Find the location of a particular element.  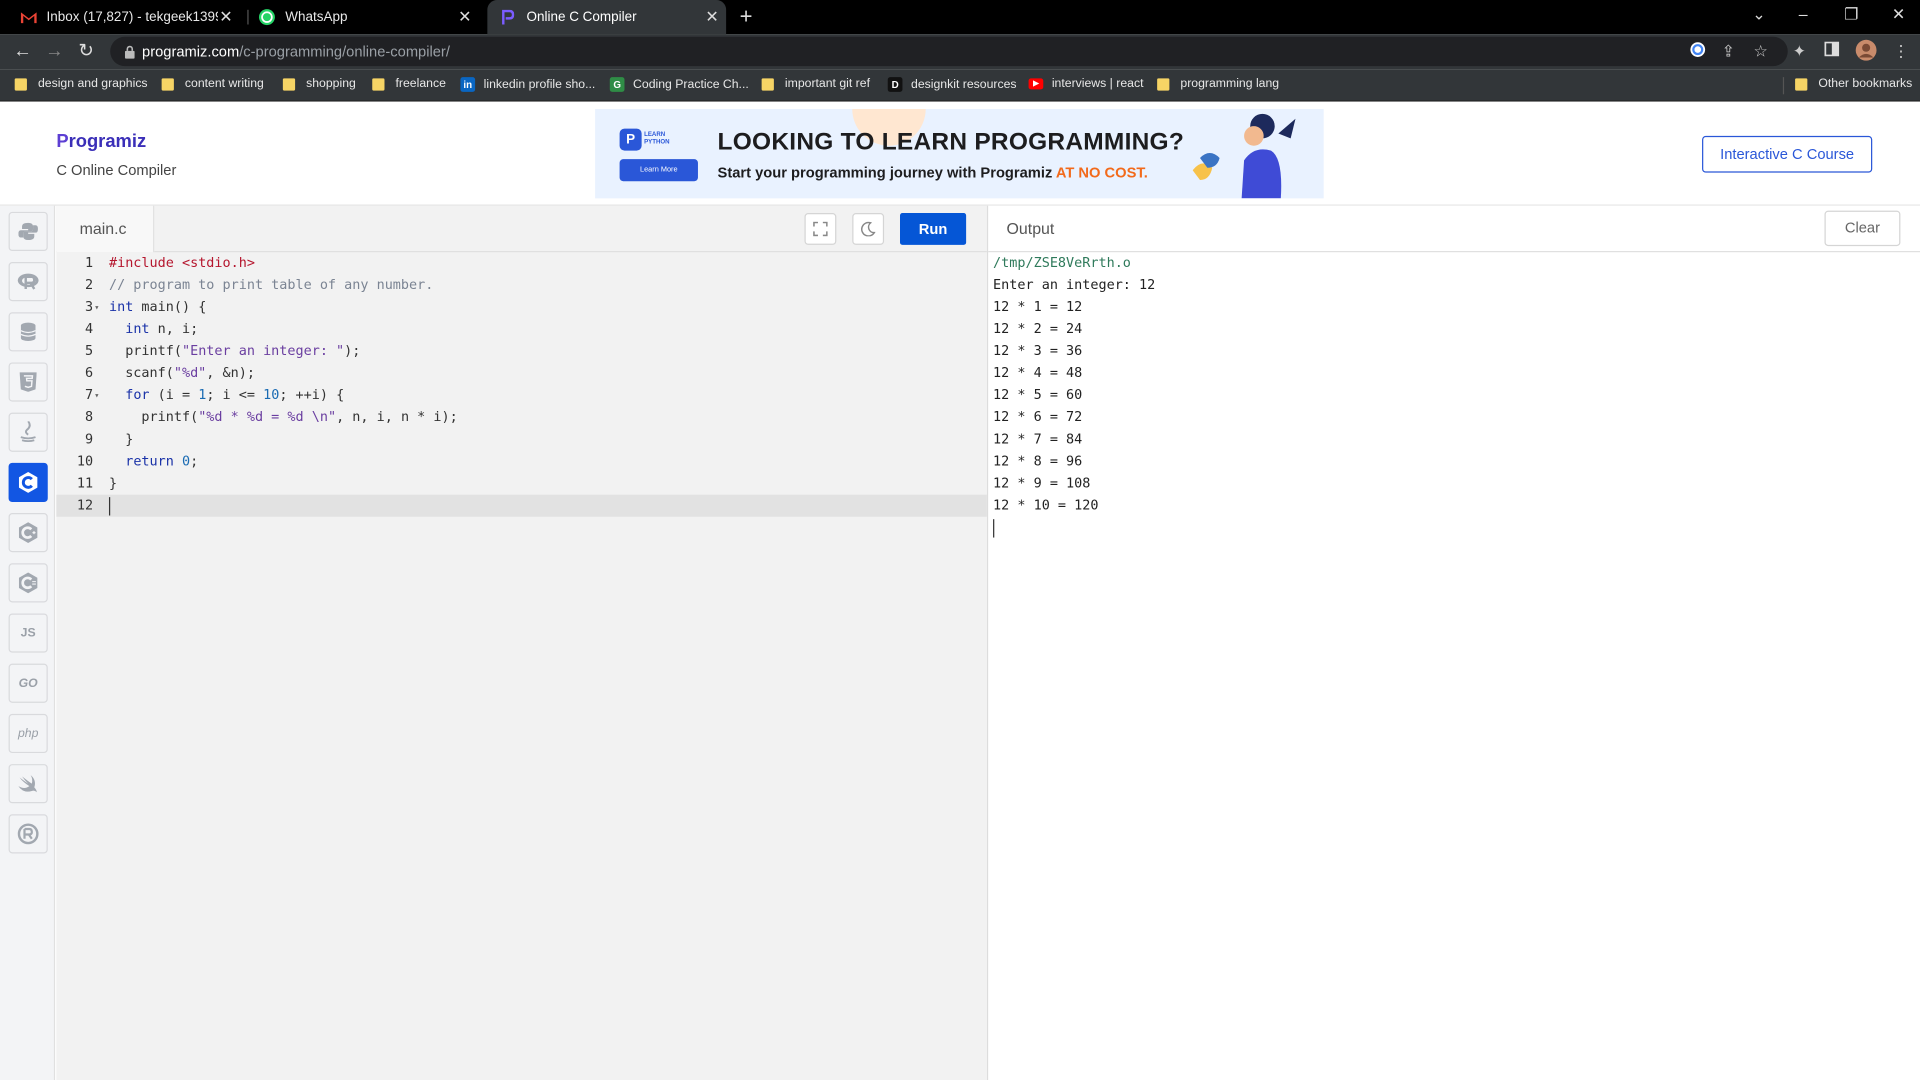

lang-java-icon is located at coordinates (28, 432).